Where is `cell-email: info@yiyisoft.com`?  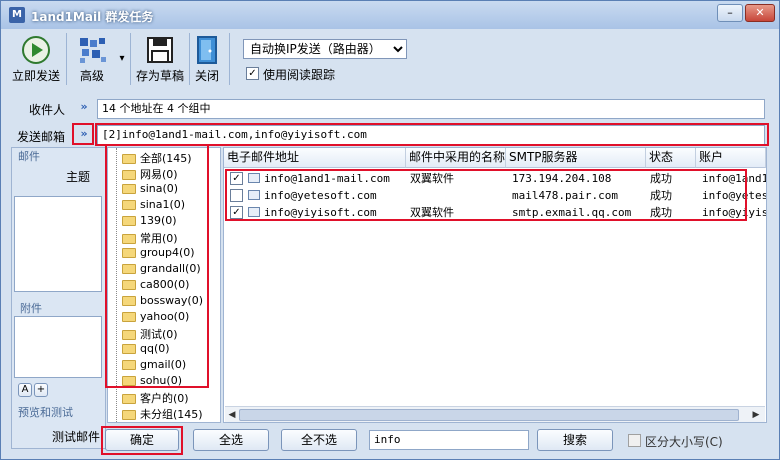 cell-email: info@yiyisoft.com is located at coordinates (320, 212).